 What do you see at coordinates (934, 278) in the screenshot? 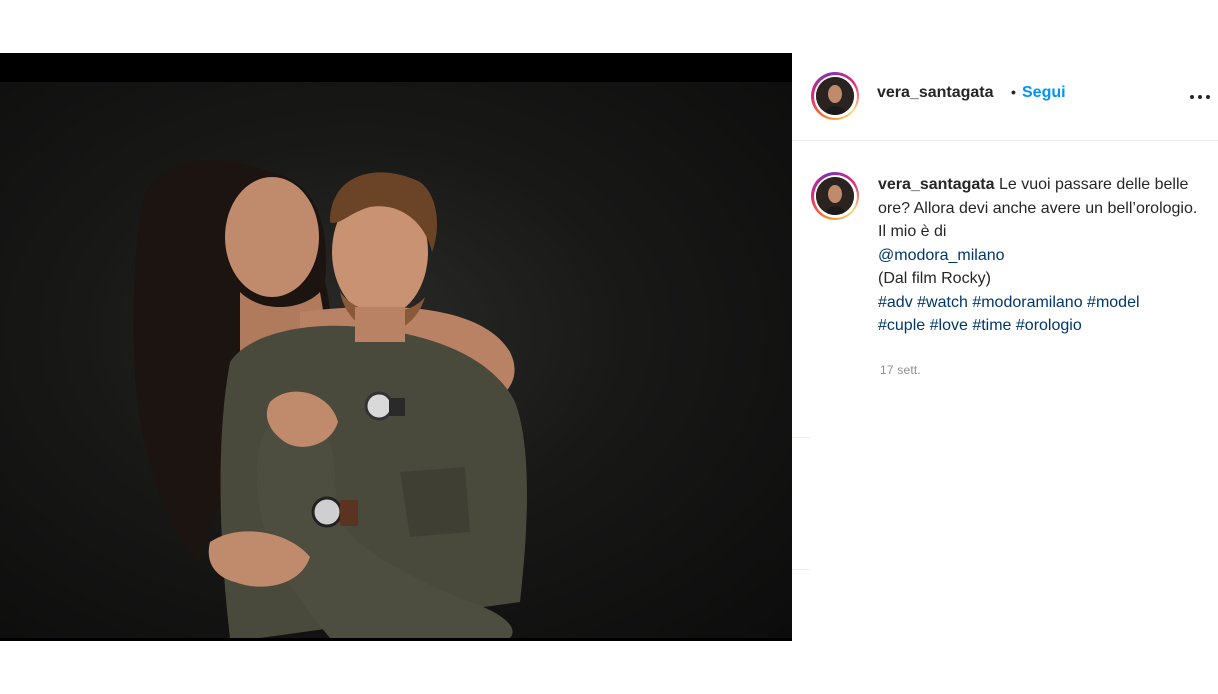
I see `caption-text-2: (Dal film Rocky)` at bounding box center [934, 278].